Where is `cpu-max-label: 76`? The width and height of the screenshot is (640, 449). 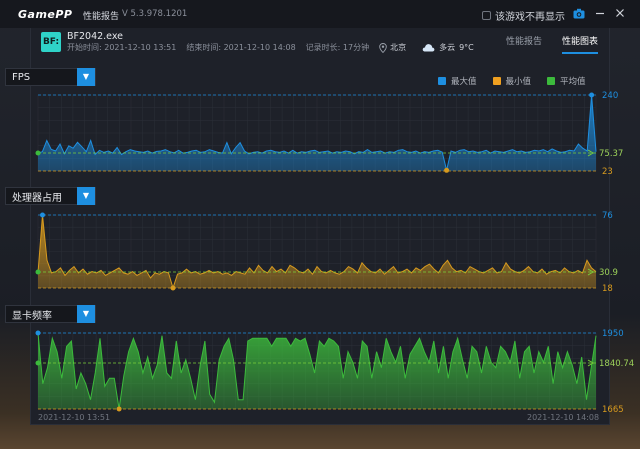
cpu-max-label: 76 is located at coordinates (607, 216).